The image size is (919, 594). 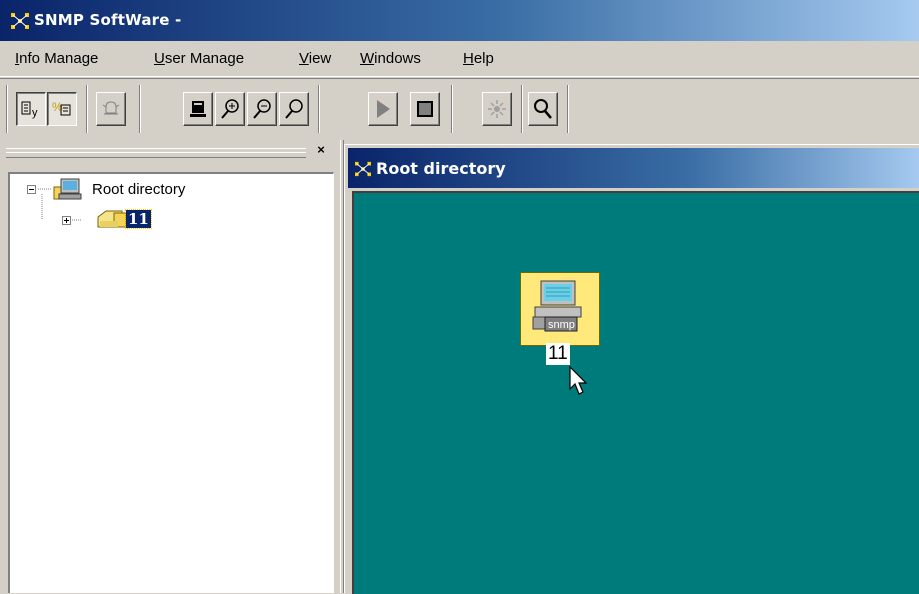 I want to click on search-icon, so click(x=543, y=109).